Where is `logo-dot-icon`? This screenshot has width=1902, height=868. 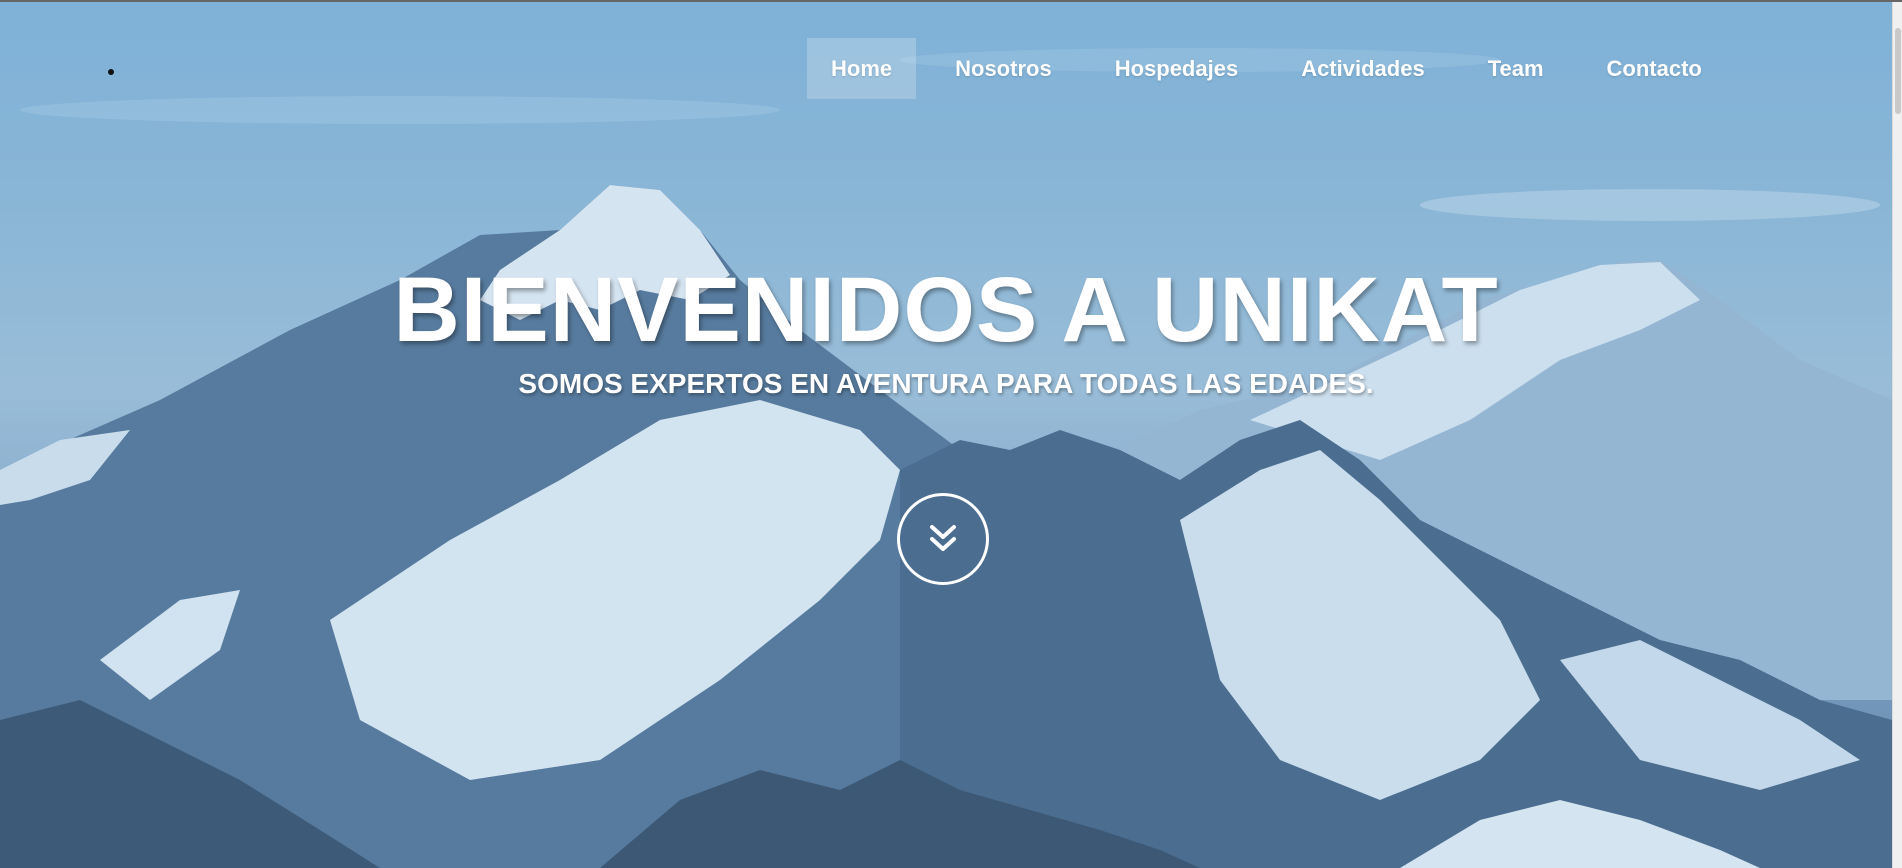
logo-dot-icon is located at coordinates (111, 72).